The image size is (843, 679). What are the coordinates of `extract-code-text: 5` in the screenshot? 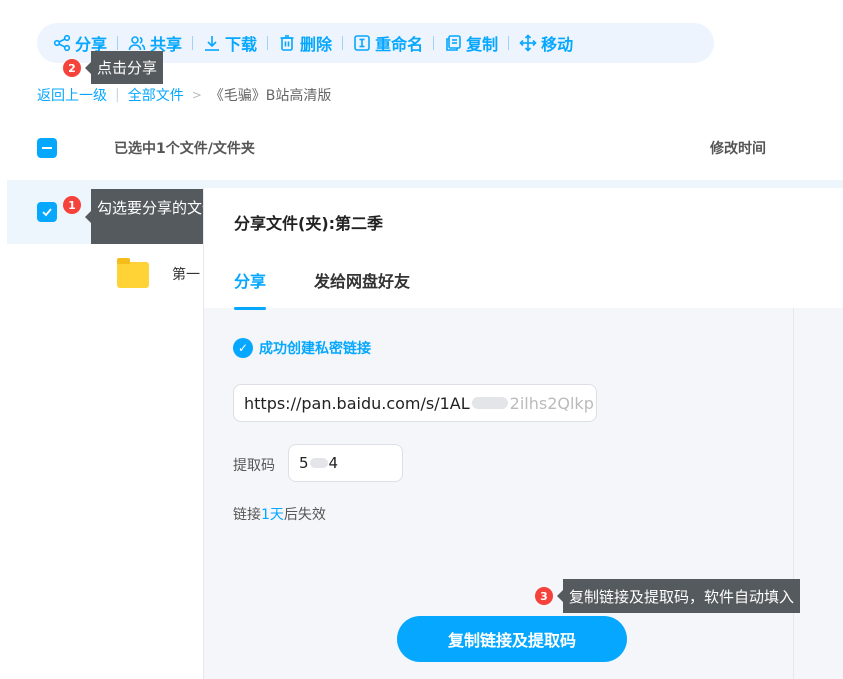 It's located at (304, 463).